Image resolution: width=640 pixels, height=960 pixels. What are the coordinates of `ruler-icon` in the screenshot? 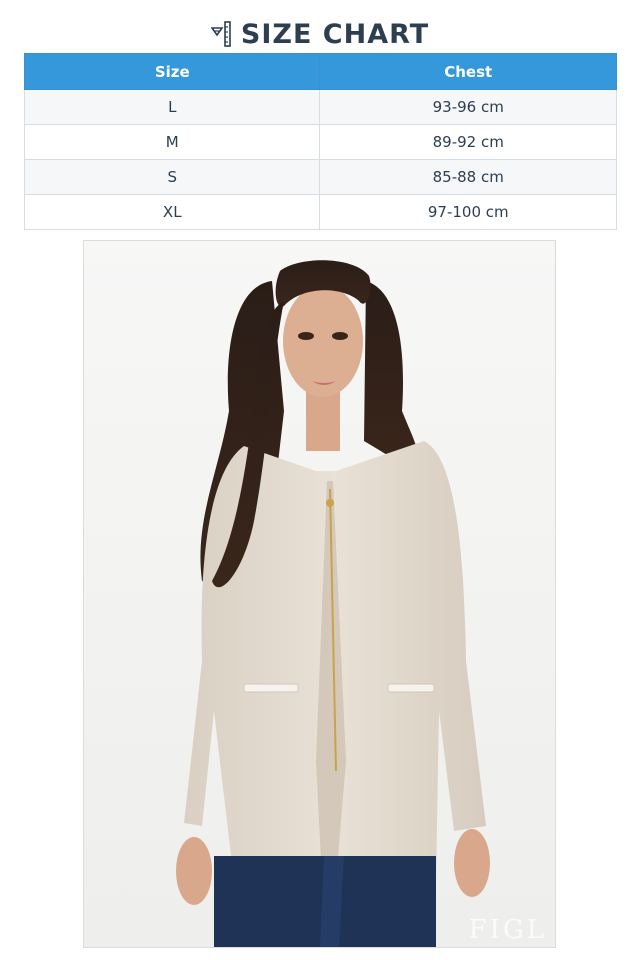 It's located at (221, 34).